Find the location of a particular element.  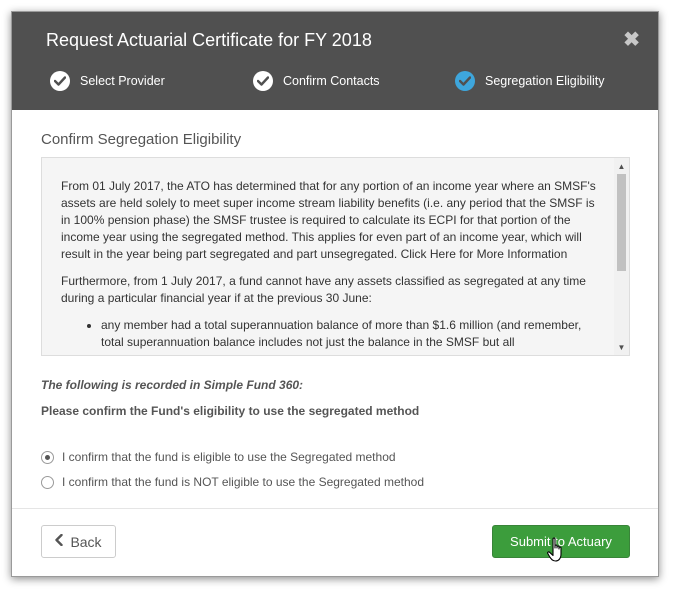

step-label: Segregation Eligibility is located at coordinates (545, 81).